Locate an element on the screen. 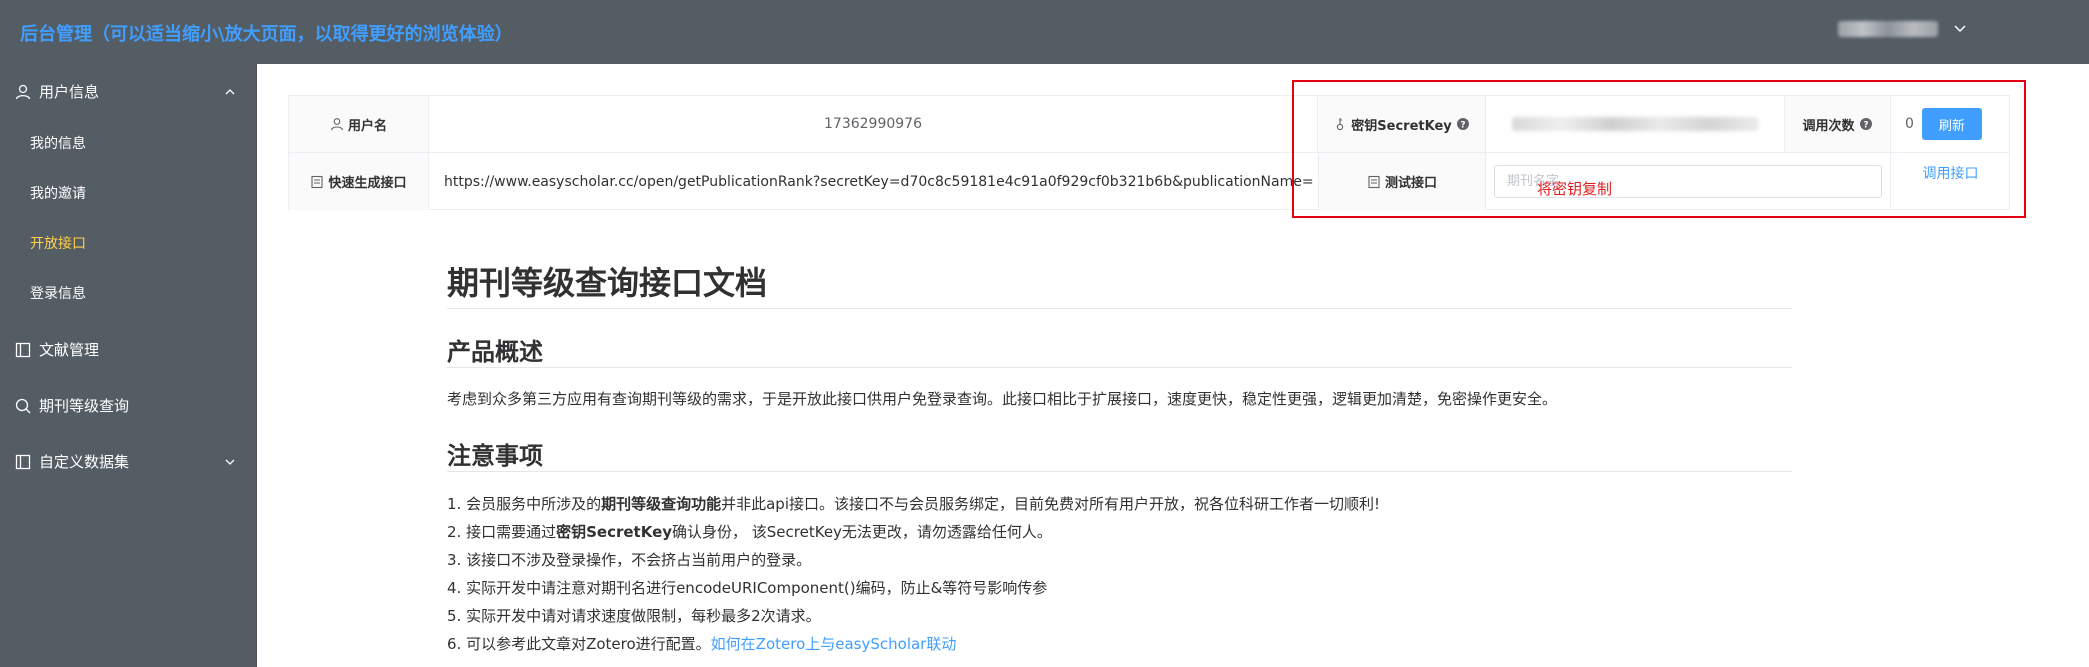 The width and height of the screenshot is (2089, 667). username-value: 17362990976 is located at coordinates (873, 124).